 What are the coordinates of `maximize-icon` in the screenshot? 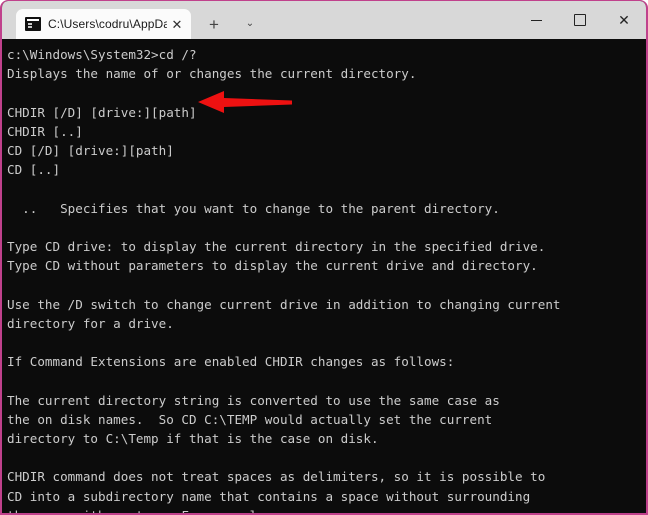 It's located at (580, 20).